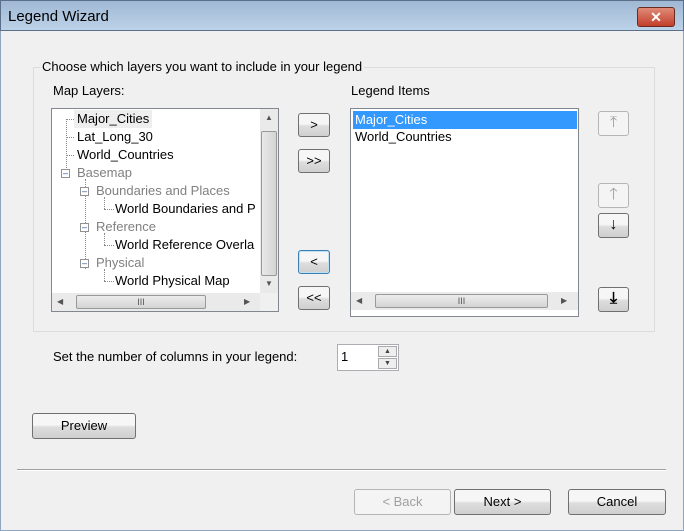 The image size is (684, 531). What do you see at coordinates (185, 209) in the screenshot?
I see `tree-item-world-boundaries: World Boundaries and P` at bounding box center [185, 209].